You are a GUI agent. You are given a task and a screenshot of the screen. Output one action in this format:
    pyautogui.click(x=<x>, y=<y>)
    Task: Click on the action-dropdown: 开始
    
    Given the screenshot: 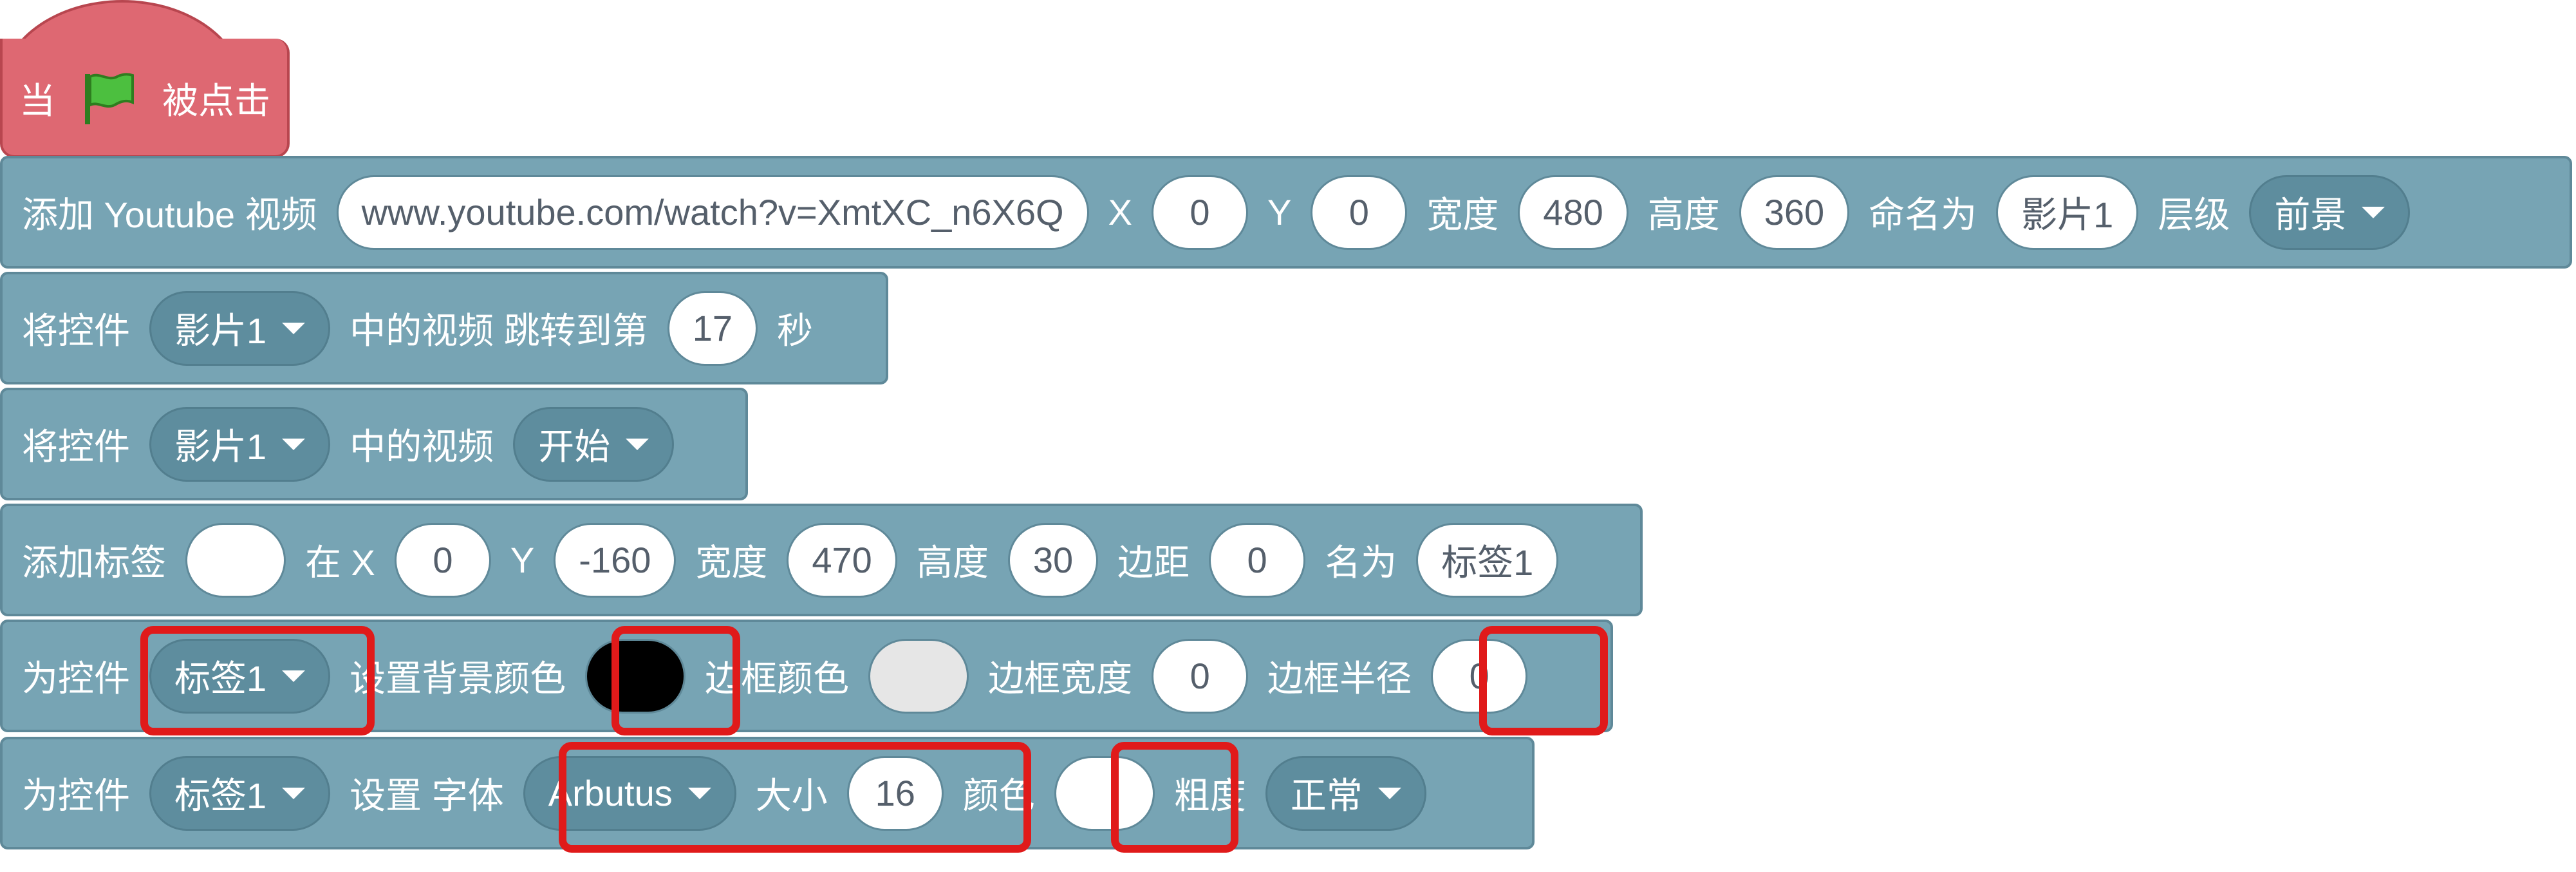 What is the action you would take?
    pyautogui.click(x=594, y=444)
    